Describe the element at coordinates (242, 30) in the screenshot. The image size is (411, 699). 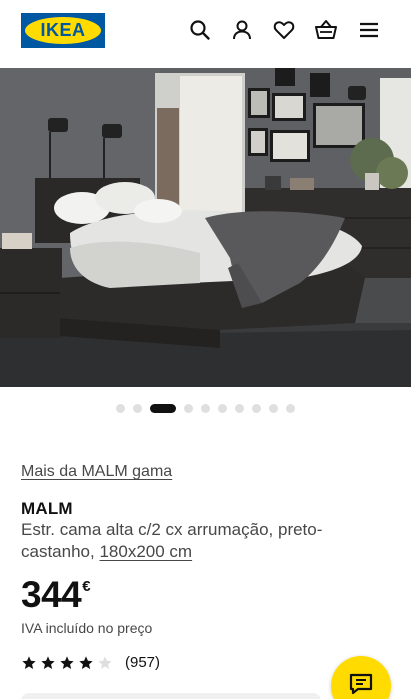
I see `account-icon` at that location.